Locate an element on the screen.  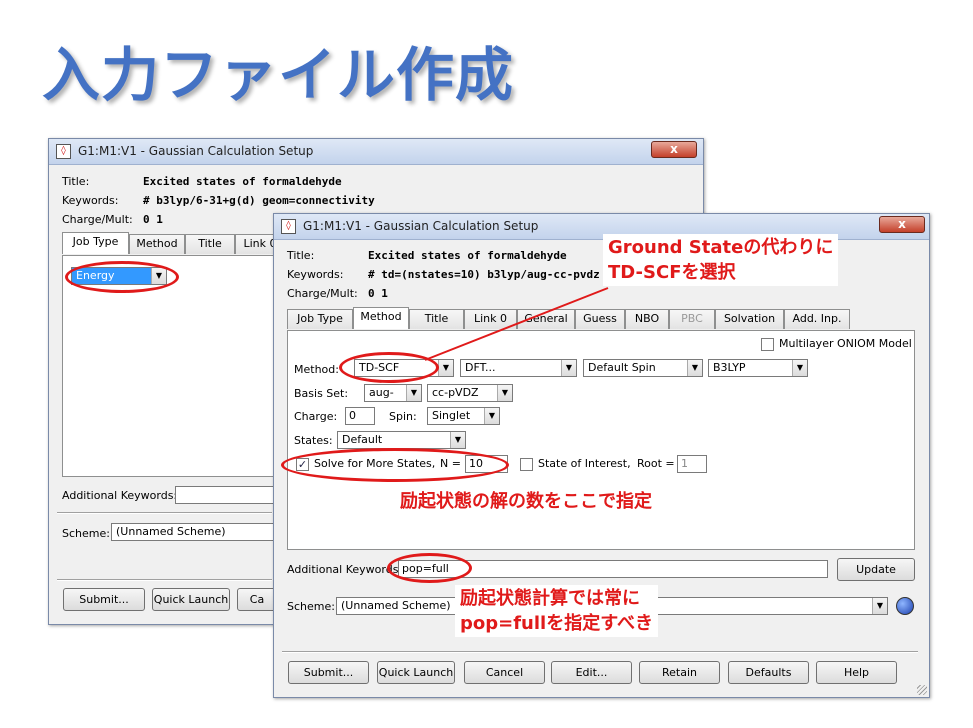
states-dropdown: Default ▼ is located at coordinates (401, 440).